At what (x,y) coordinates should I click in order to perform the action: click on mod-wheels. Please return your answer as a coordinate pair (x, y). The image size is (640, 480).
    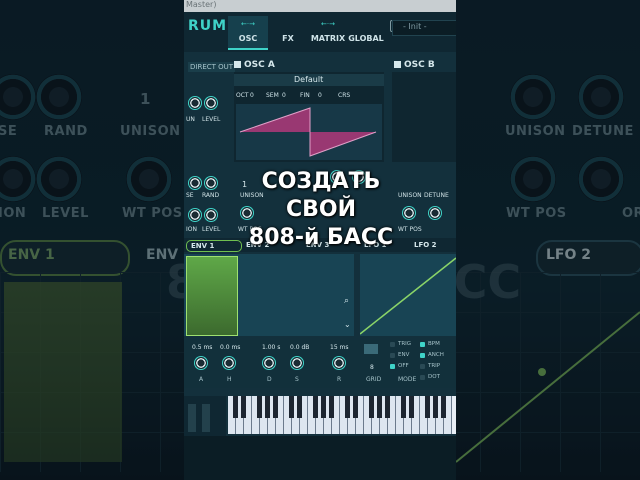
    Looking at the image, I should click on (205, 417).